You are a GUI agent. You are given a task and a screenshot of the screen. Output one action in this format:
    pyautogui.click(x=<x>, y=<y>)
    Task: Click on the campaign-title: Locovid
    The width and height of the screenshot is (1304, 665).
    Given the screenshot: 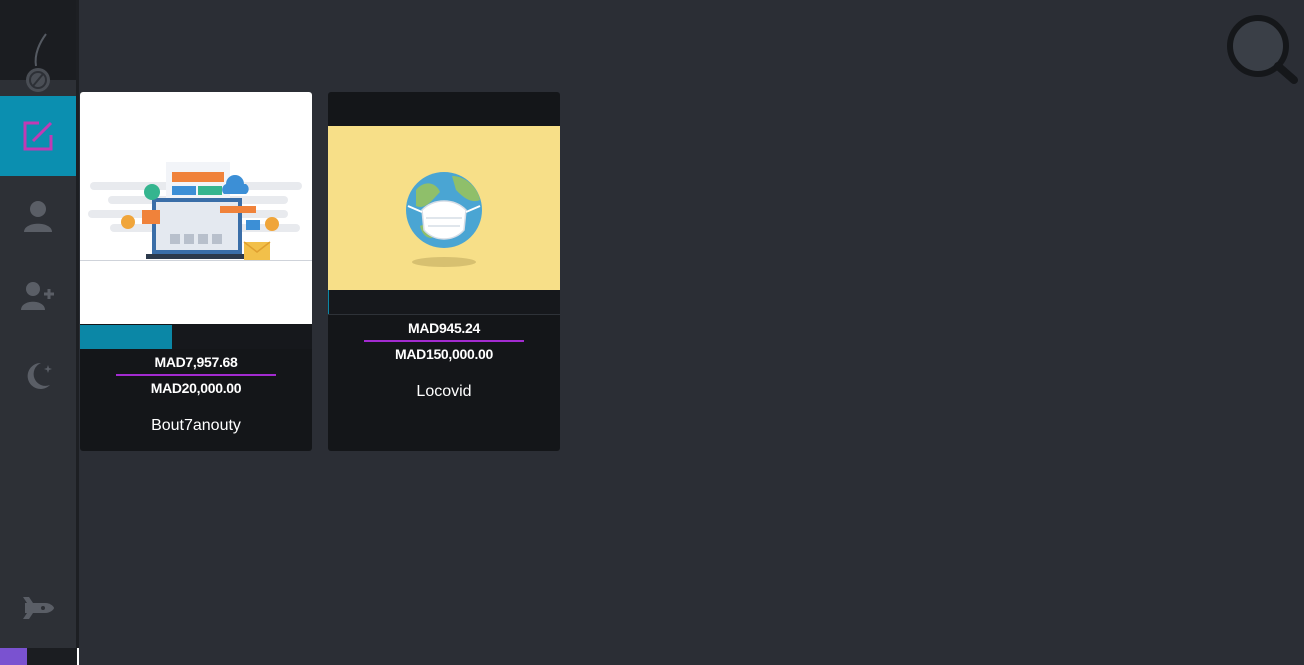 What is the action you would take?
    pyautogui.click(x=444, y=392)
    